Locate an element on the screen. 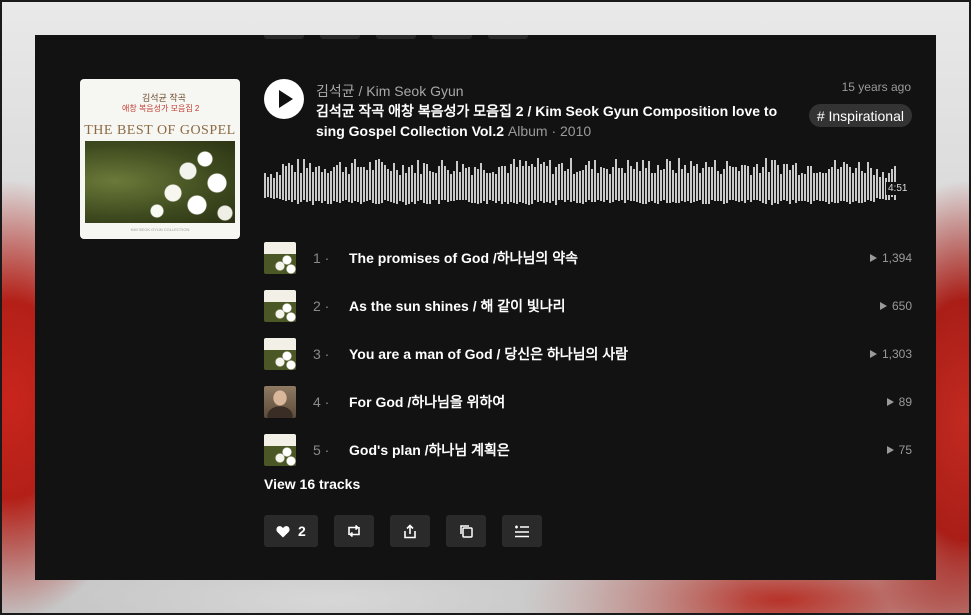 Image resolution: width=971 pixels, height=615 pixels. track-row: 4 · For God /하나님을 위하여 89 is located at coordinates (588, 402).